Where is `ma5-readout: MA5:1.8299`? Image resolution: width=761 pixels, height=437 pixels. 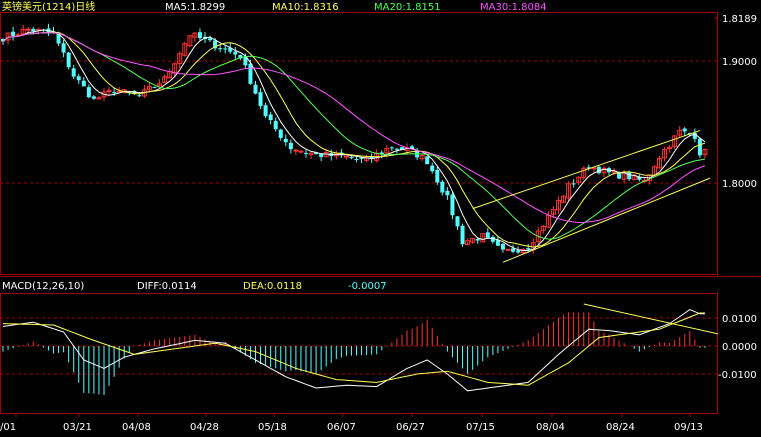 ma5-readout: MA5:1.8299 is located at coordinates (195, 7).